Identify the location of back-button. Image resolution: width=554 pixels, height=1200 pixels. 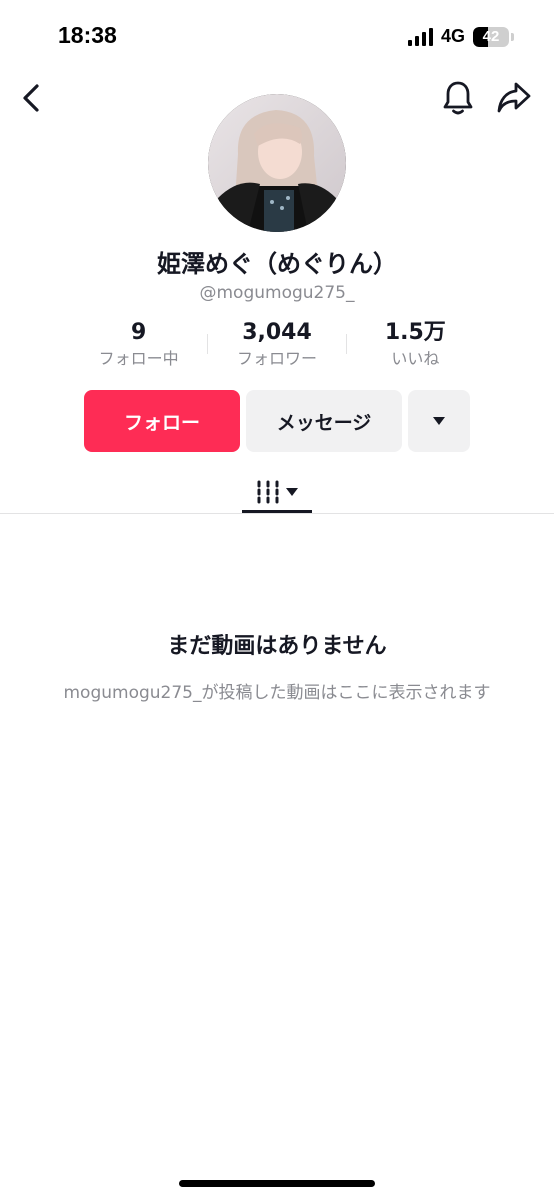
(32, 98).